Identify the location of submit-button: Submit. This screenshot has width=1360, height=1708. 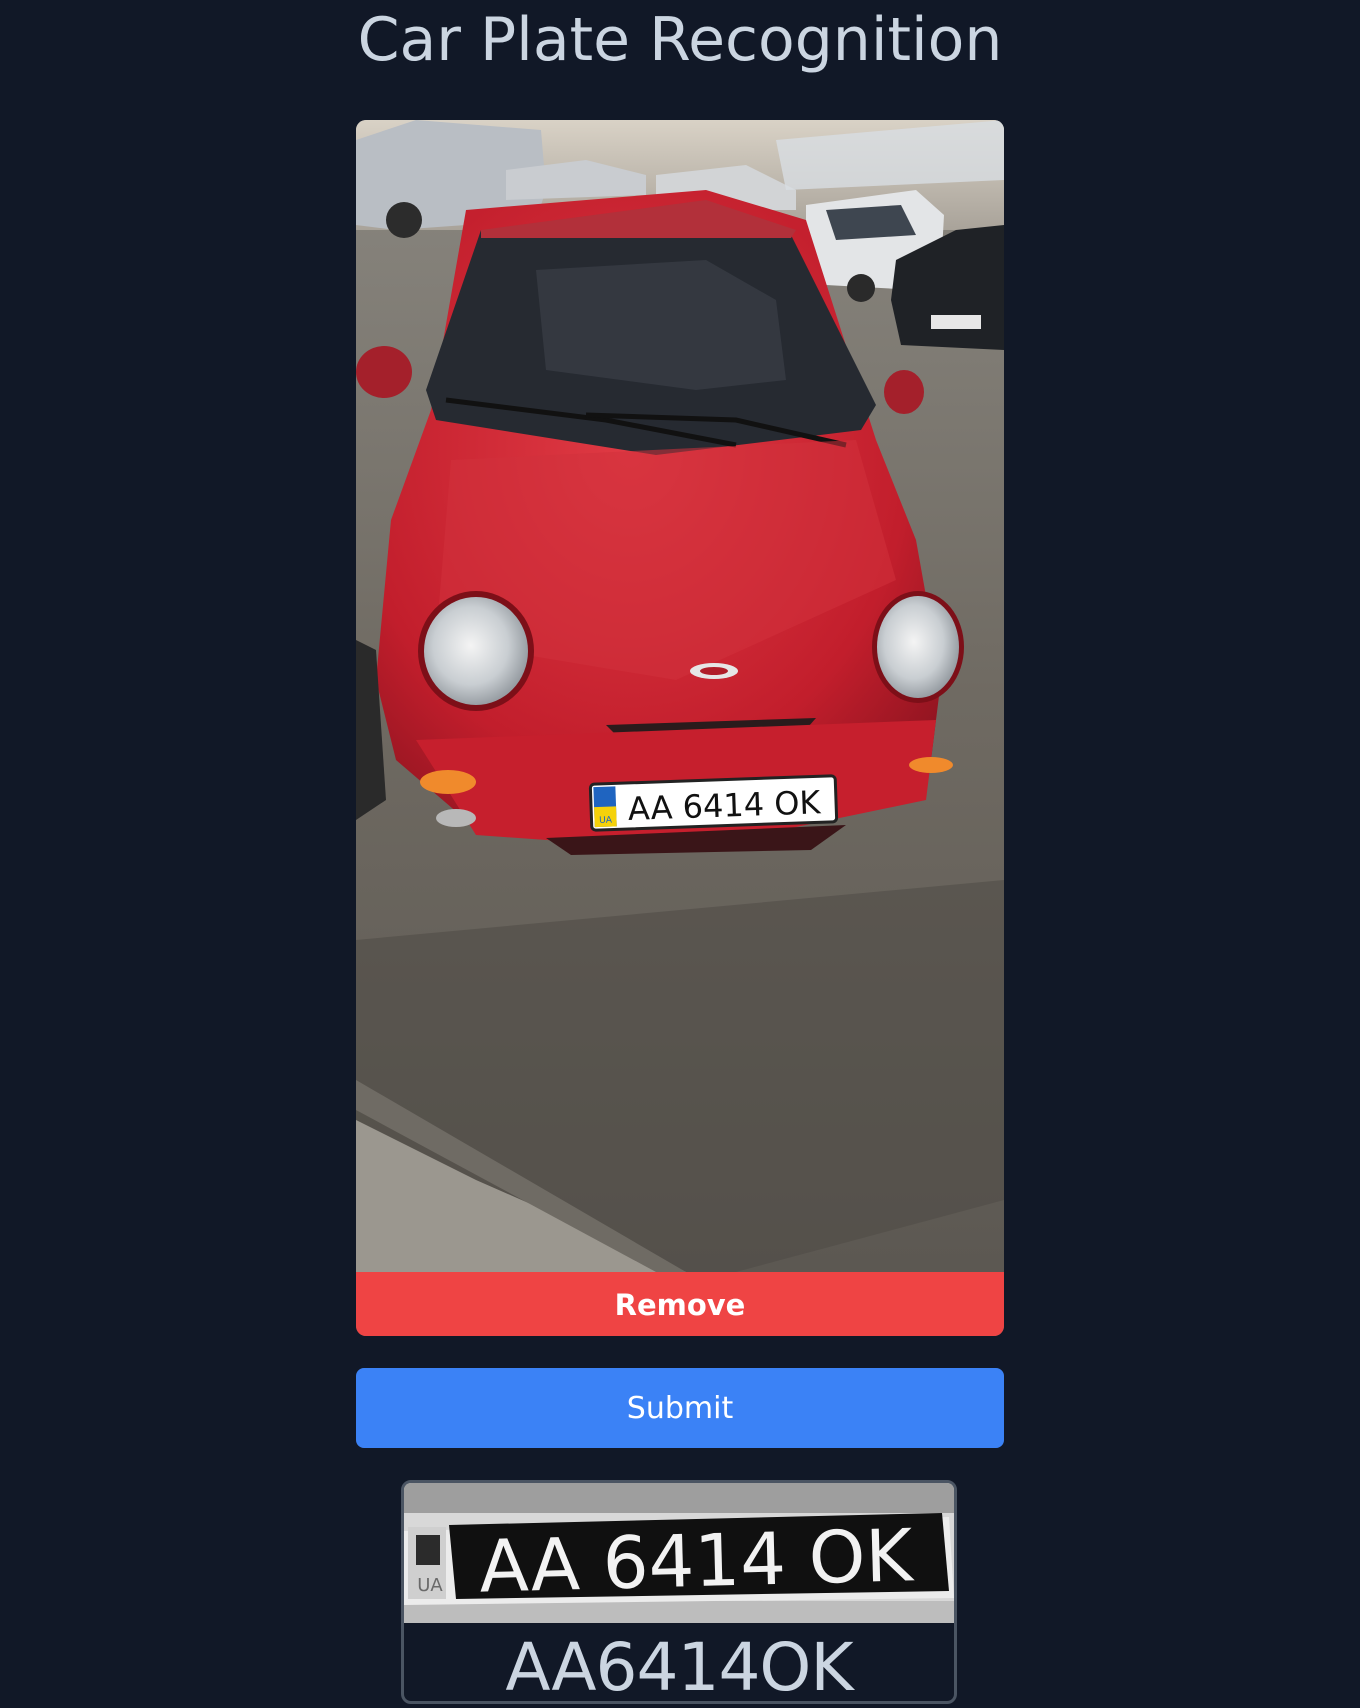
(680, 1408).